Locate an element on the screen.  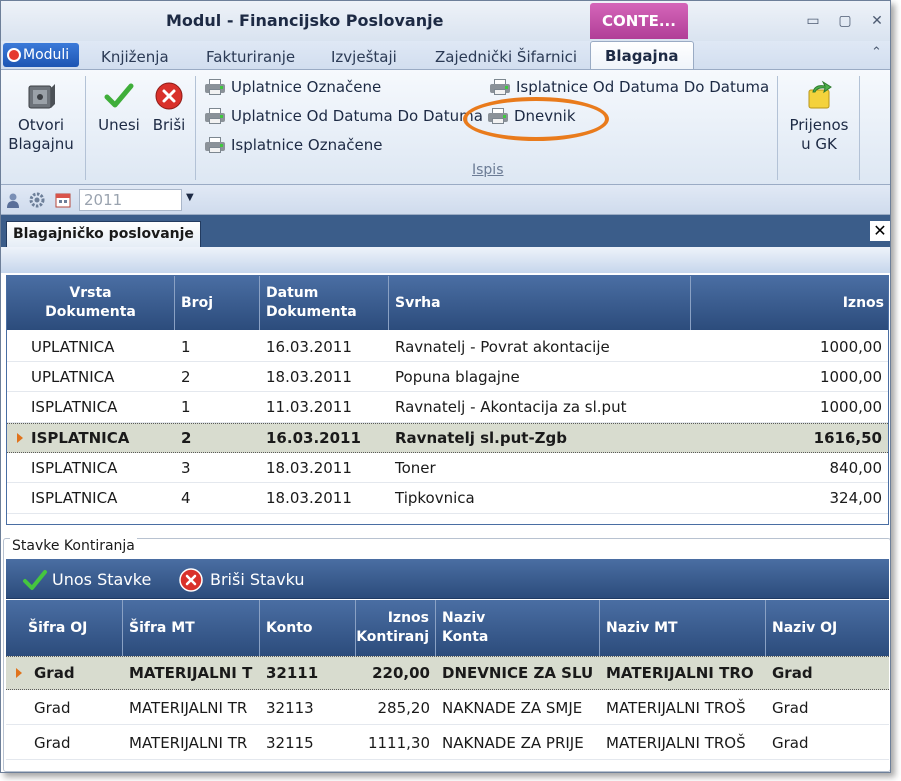
cell-konto: 32111 is located at coordinates (308, 673).